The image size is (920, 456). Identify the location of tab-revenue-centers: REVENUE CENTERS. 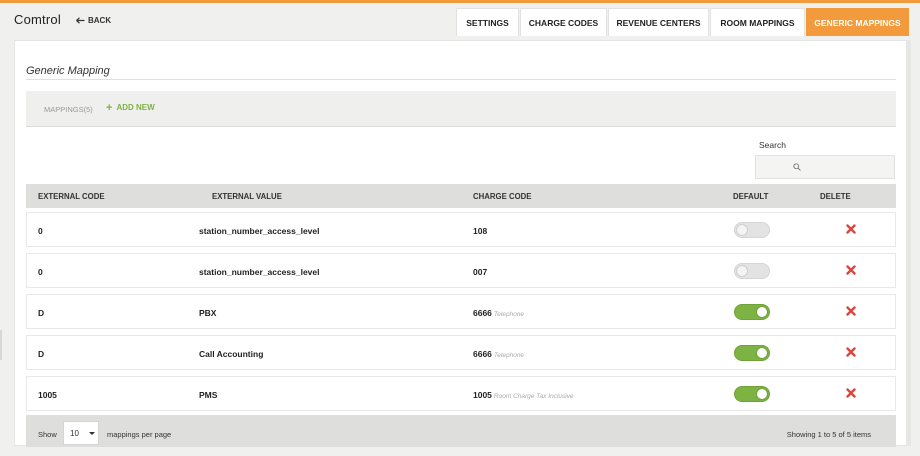
(658, 22).